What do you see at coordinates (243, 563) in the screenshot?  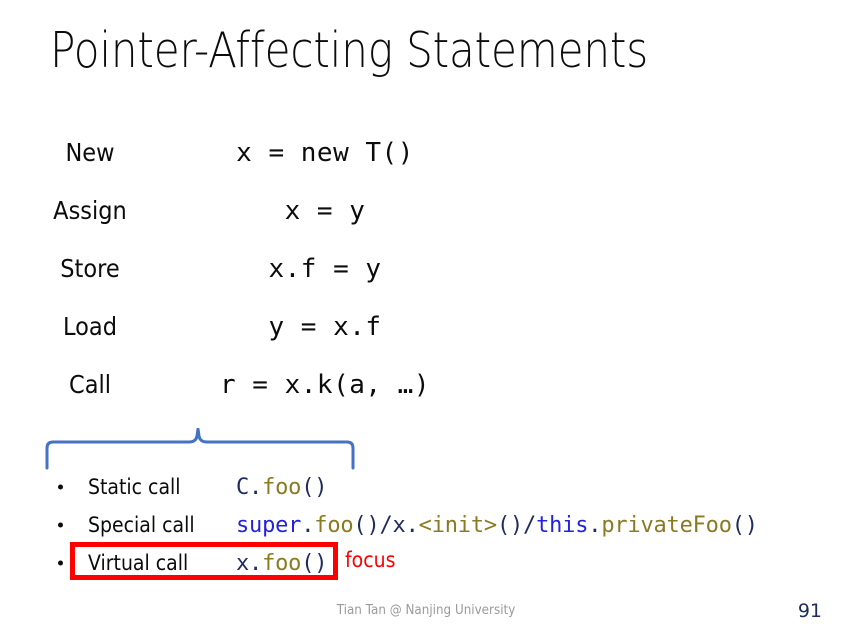 I see `code-token: x` at bounding box center [243, 563].